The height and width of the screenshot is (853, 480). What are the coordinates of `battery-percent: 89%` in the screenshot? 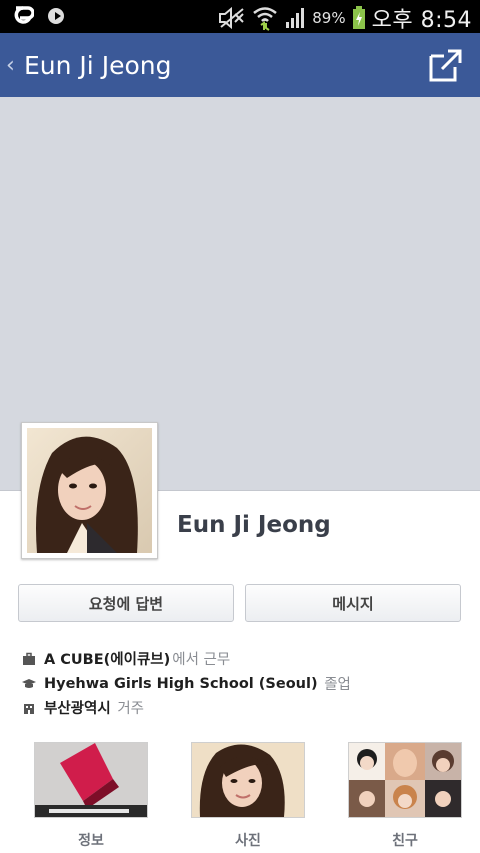 It's located at (329, 18).